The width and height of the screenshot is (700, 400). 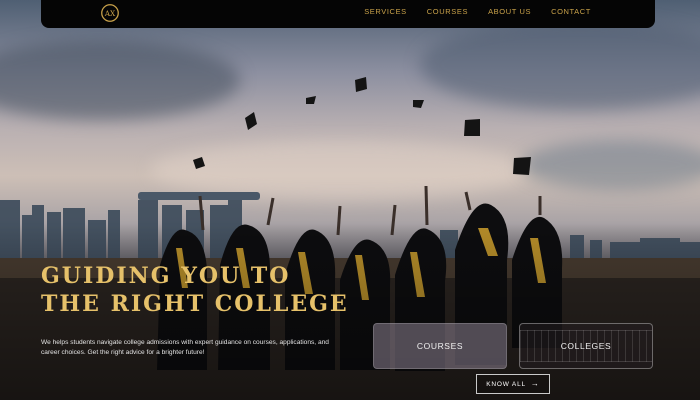 I want to click on top-navbar: AX SERVICES COURSES ABOUT US CONTACT, so click(x=348, y=14).